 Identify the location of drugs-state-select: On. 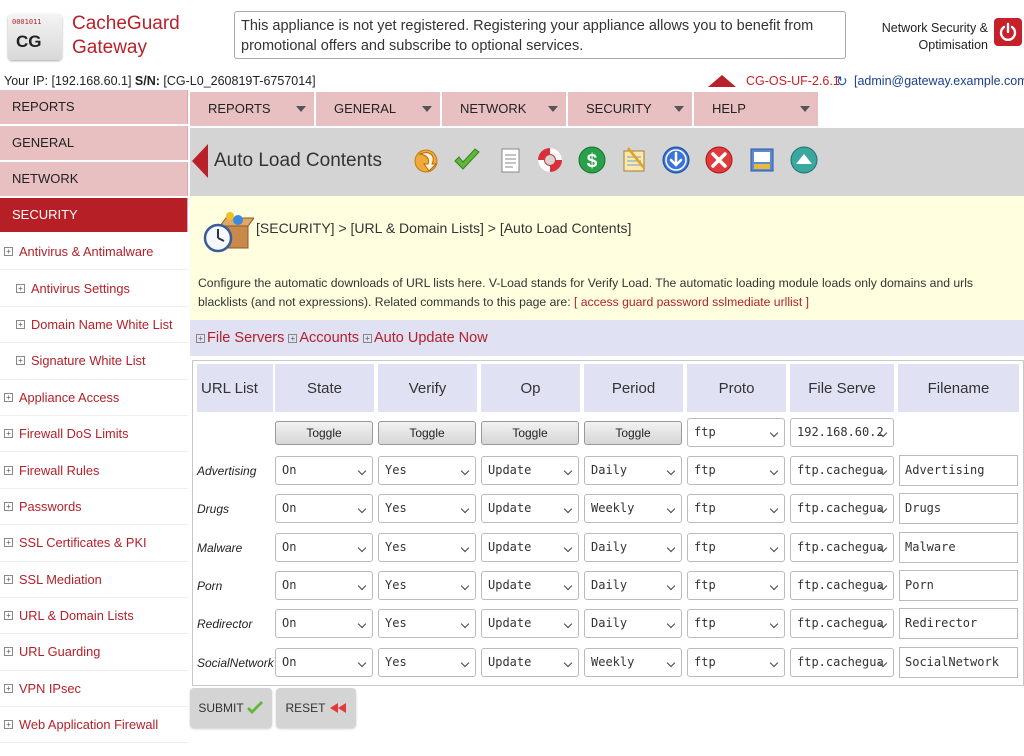
(324, 508).